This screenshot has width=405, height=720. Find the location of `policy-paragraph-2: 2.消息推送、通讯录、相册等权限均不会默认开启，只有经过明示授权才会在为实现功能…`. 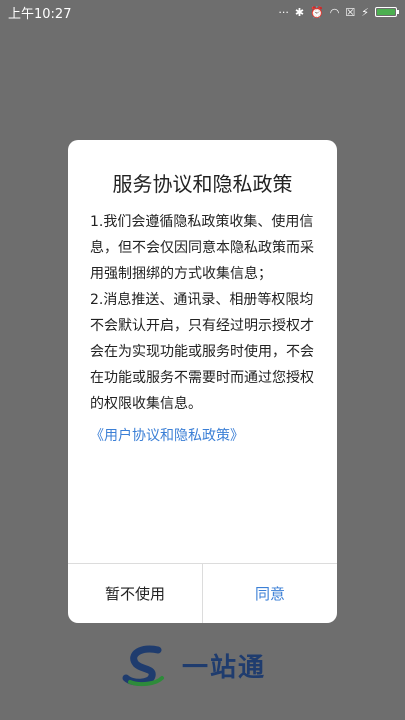

policy-paragraph-2: 2.消息推送、通讯录、相册等权限均不会默认开启，只有经过明示授权才会在为实现功能… is located at coordinates (202, 352).